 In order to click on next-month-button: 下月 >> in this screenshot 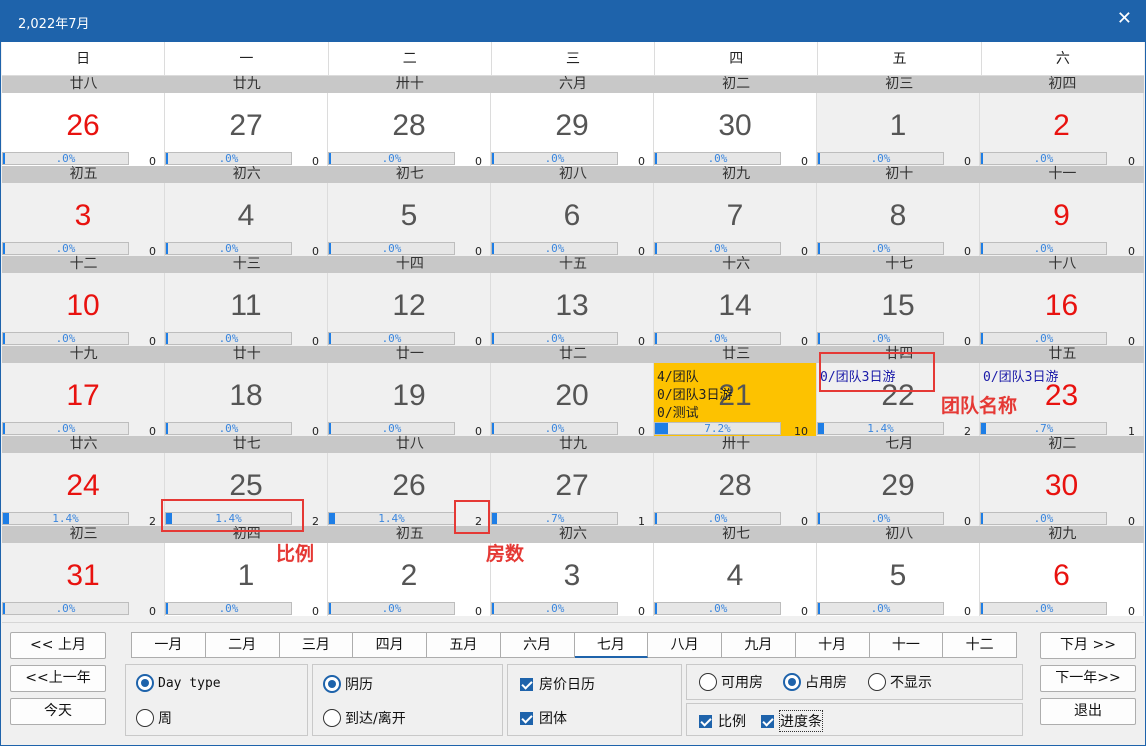, I will do `click(1088, 645)`.